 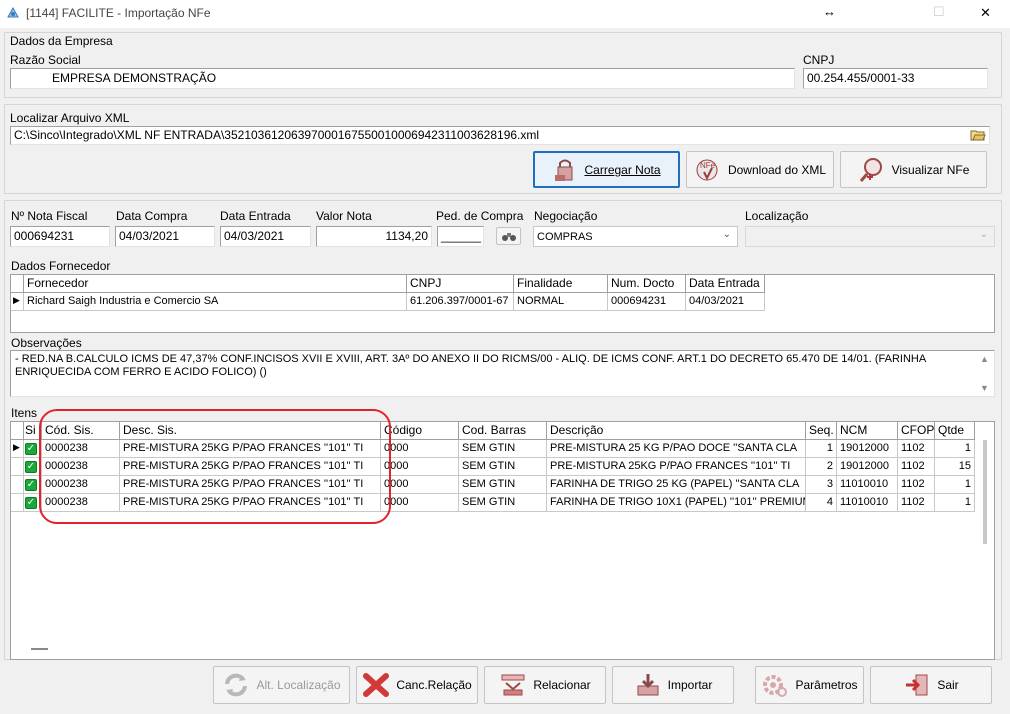 I want to click on highlight-circle, so click(x=215, y=466).